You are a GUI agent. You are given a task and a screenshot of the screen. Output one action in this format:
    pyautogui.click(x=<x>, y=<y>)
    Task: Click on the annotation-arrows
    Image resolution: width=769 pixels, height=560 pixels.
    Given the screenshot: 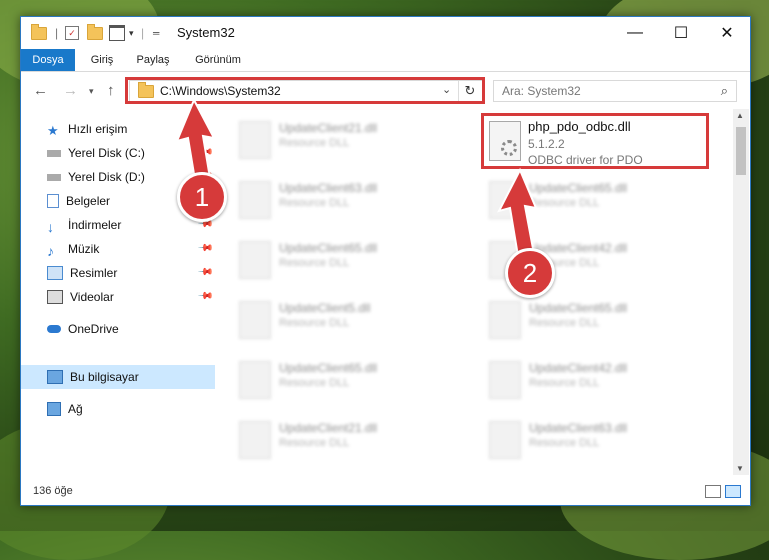 What is the action you would take?
    pyautogui.click(x=356, y=177)
    